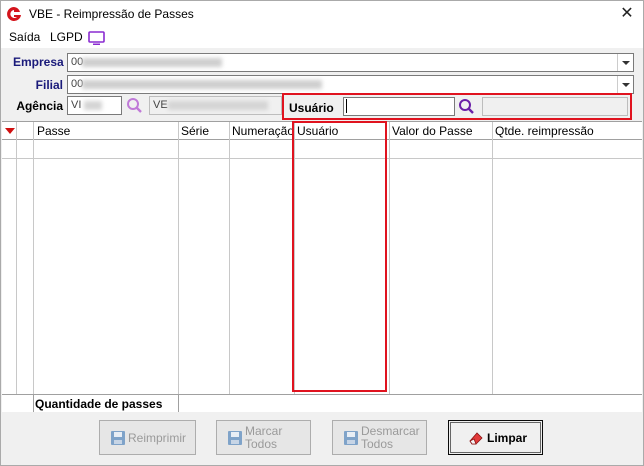 This screenshot has width=644, height=466. What do you see at coordinates (507, 438) in the screenshot?
I see `limpar-label: Limpar` at bounding box center [507, 438].